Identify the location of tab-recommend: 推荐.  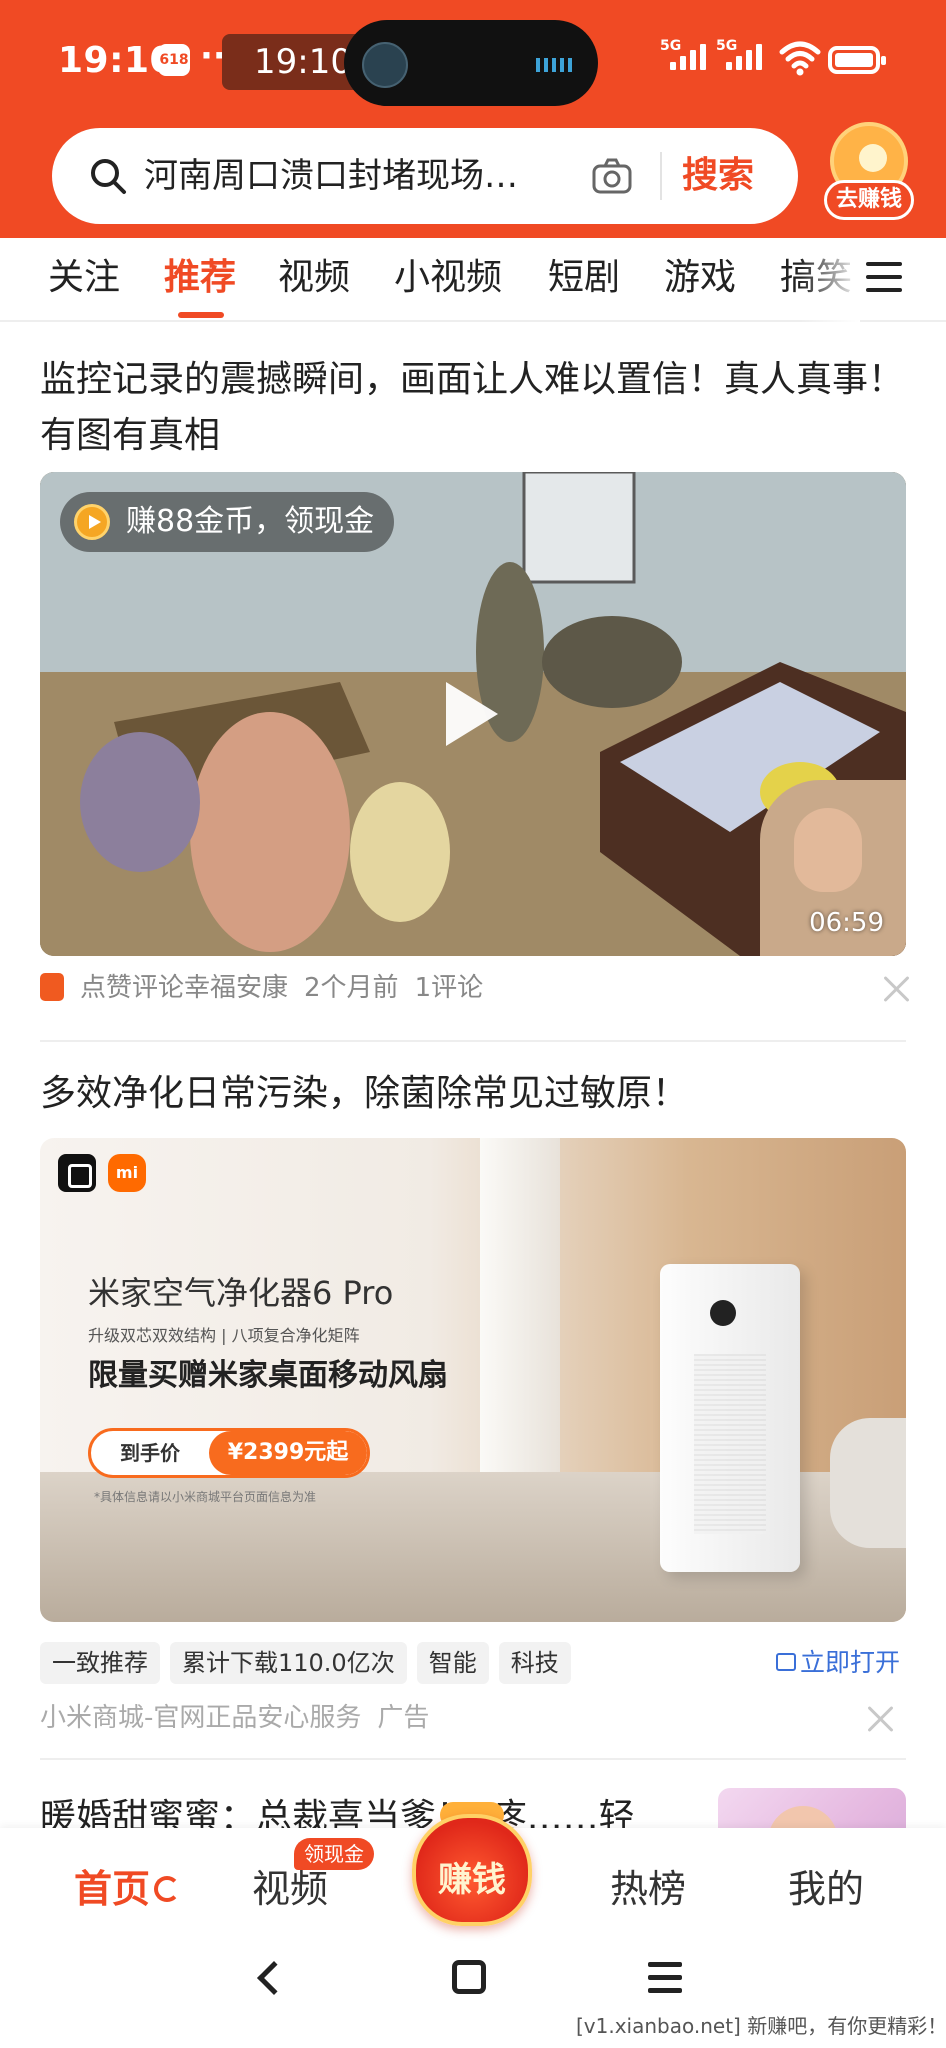
(200, 278).